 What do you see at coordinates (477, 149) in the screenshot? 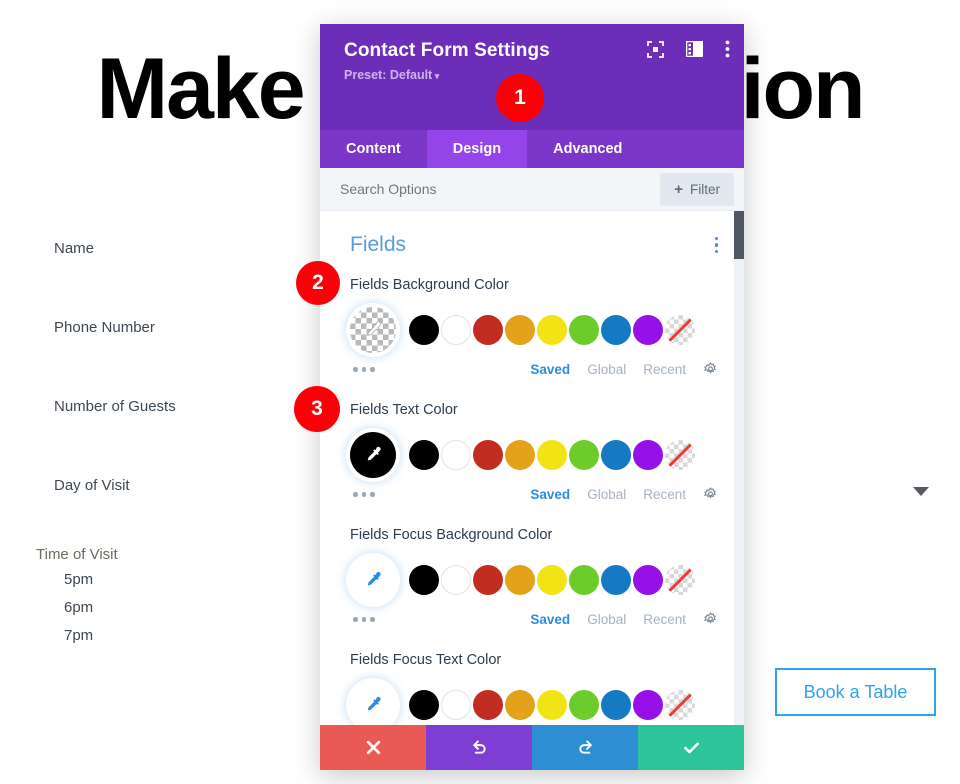
I see `tab-design: Design` at bounding box center [477, 149].